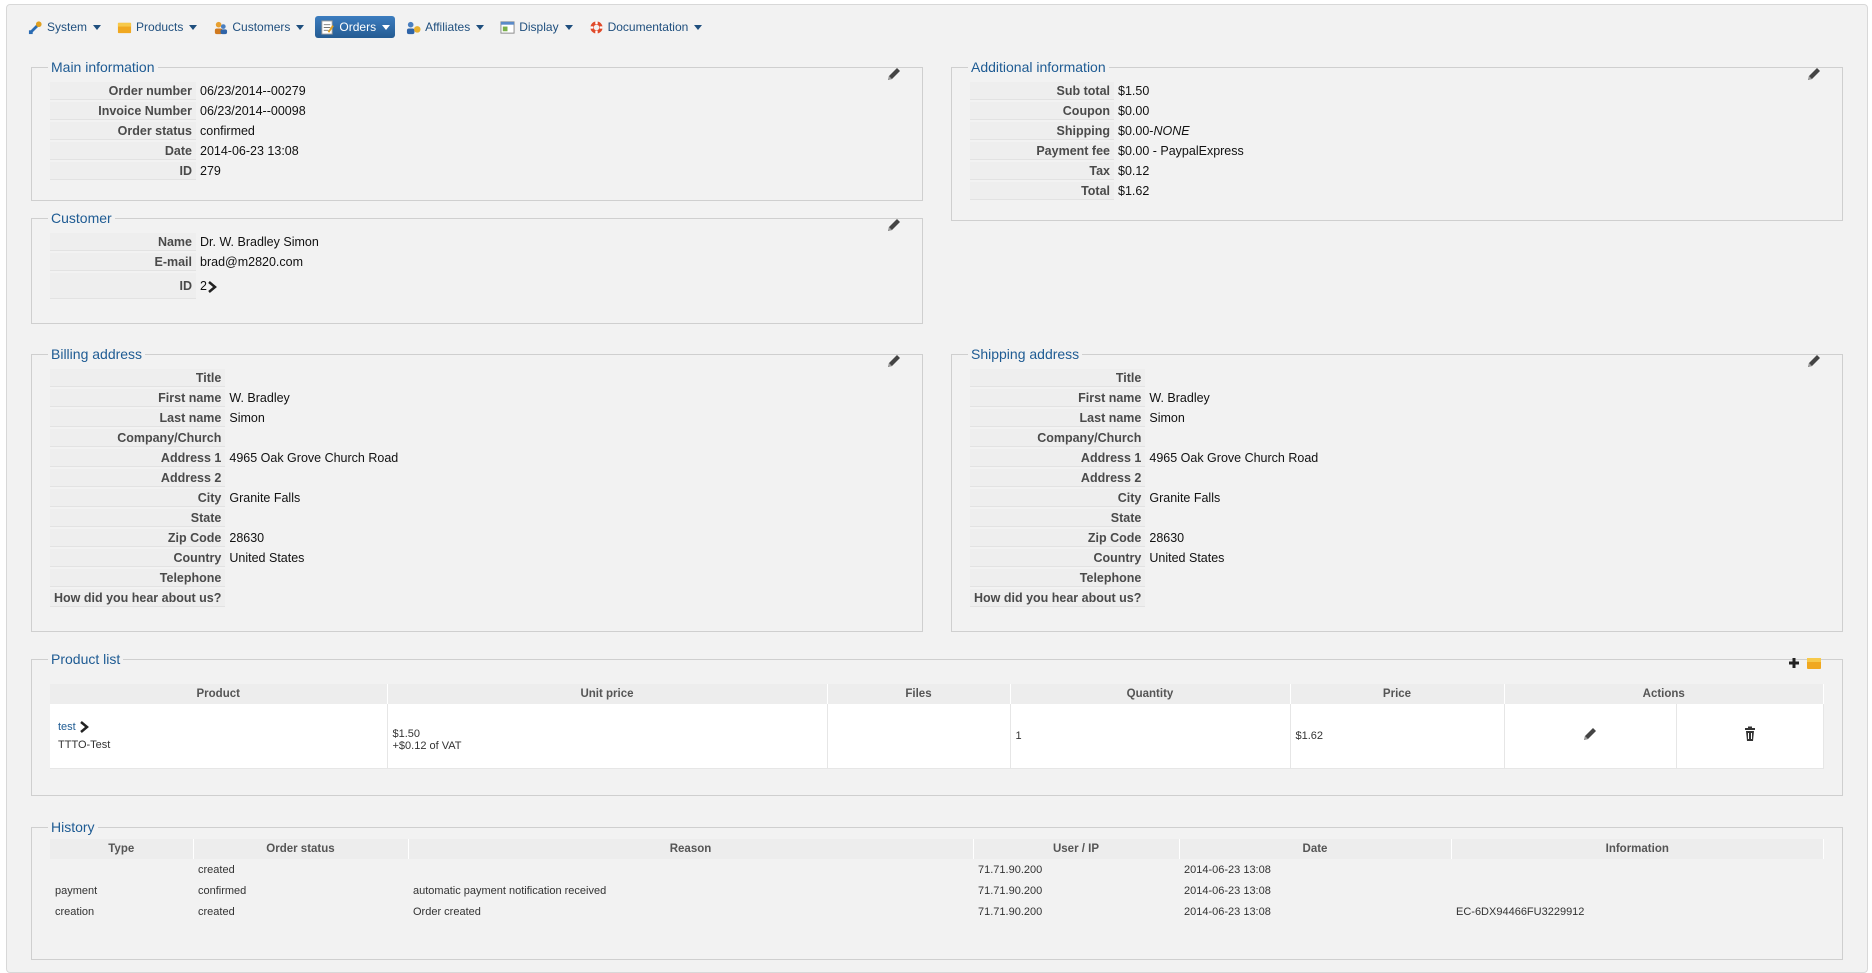 The image size is (1872, 973). I want to click on shipping-value: $0.00-NONE, so click(1181, 131).